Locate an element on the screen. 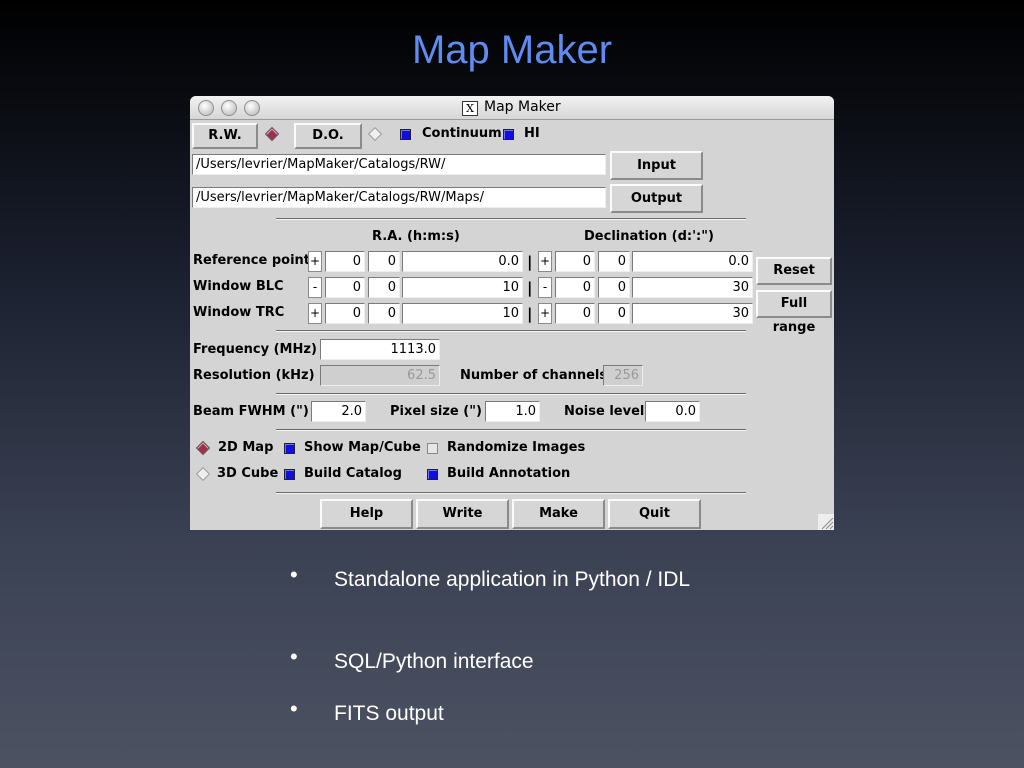  pixel-size-field: 1.0 is located at coordinates (512, 411).